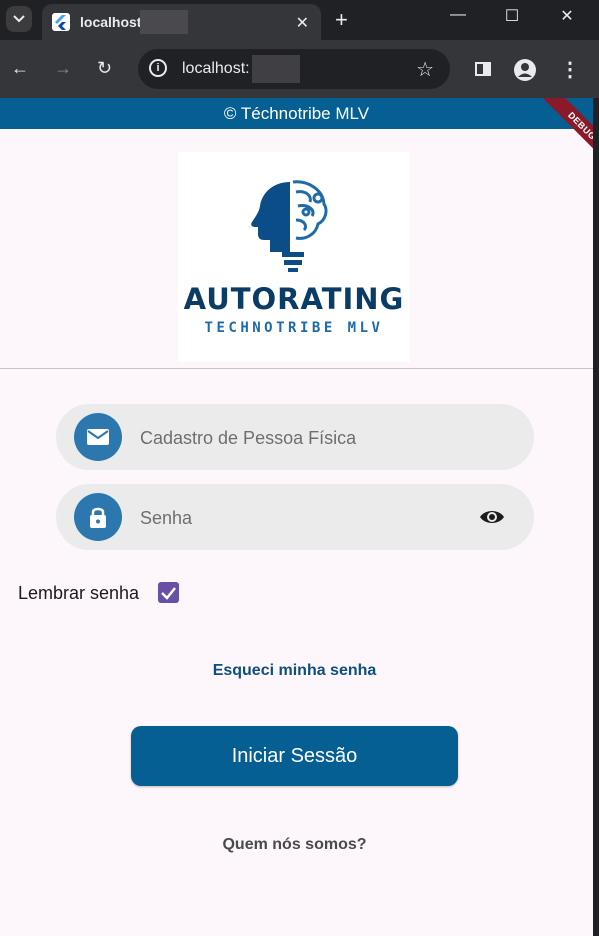 The image size is (599, 936). I want to click on tab-search-button, so click(19, 19).